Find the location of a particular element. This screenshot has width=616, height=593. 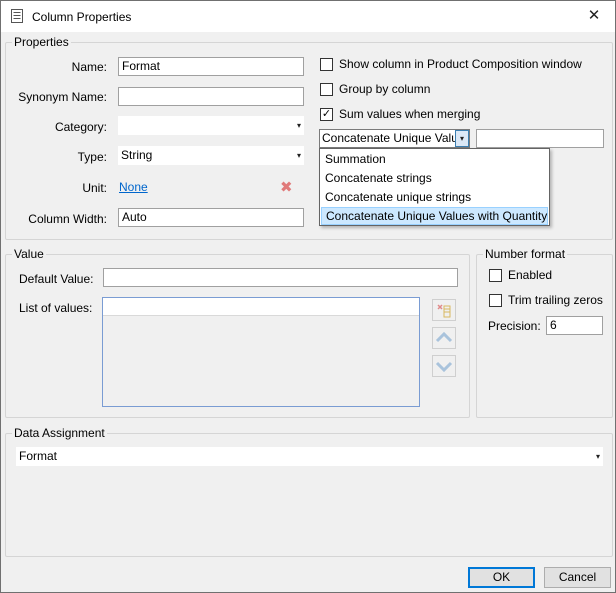

merge-option-concatenate-unique-strings: Concatenate unique strings is located at coordinates (434, 197).